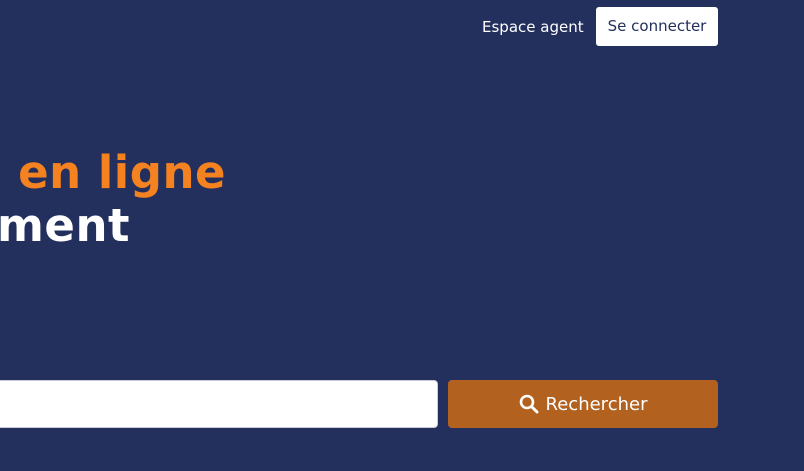 The height and width of the screenshot is (471, 804). I want to click on hero-headline-line-1: us en ligne, so click(113, 172).